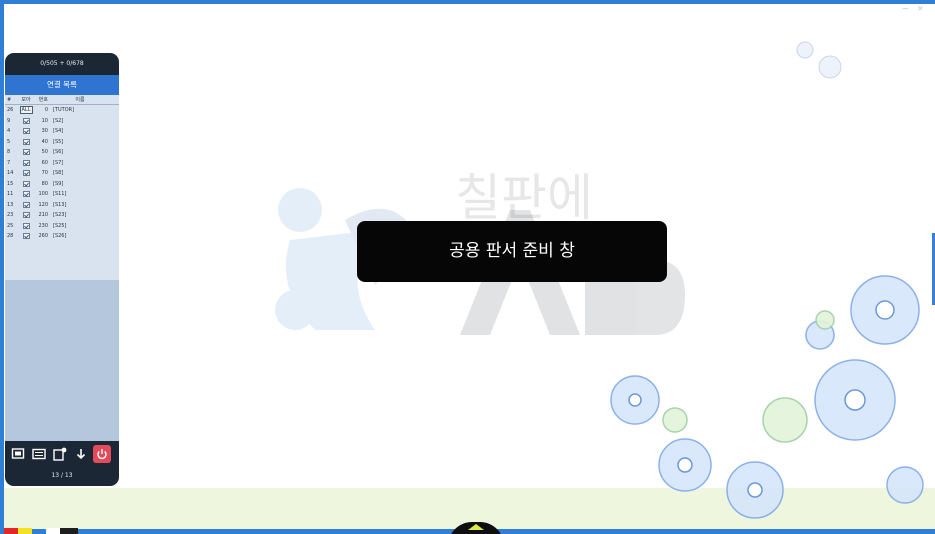 Image resolution: width=935 pixels, height=534 pixels. What do you see at coordinates (10, 204) in the screenshot?
I see `row-index: 13` at bounding box center [10, 204].